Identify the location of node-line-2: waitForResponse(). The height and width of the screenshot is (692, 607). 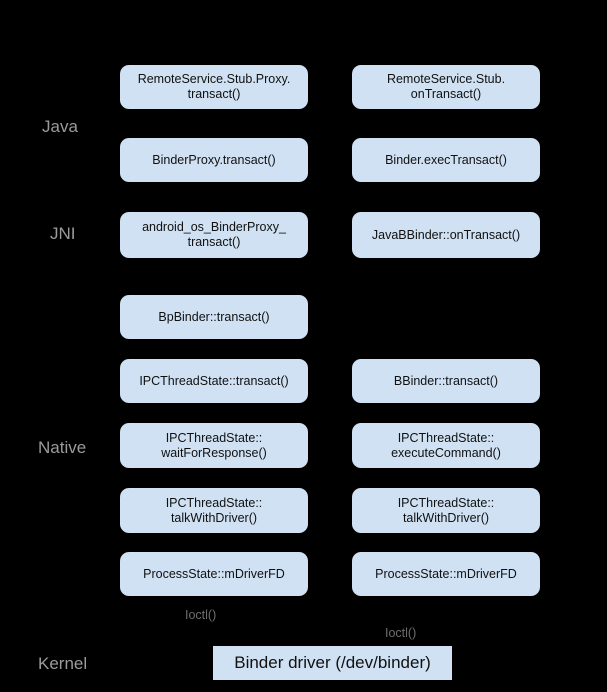
(214, 452).